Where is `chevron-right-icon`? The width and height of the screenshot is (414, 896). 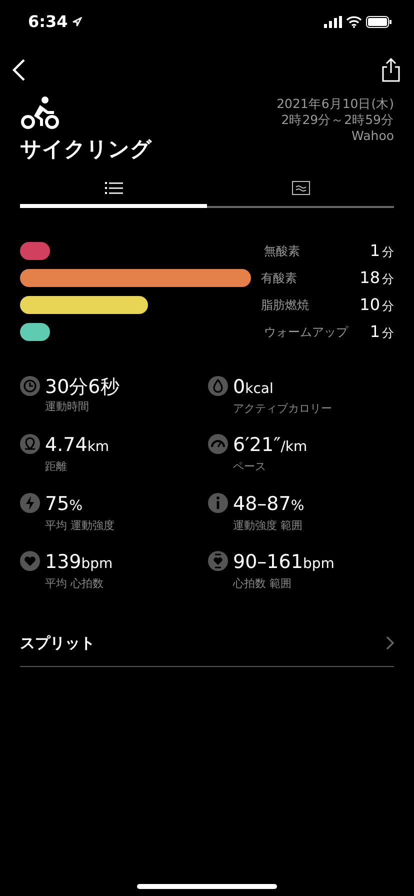
chevron-right-icon is located at coordinates (390, 643).